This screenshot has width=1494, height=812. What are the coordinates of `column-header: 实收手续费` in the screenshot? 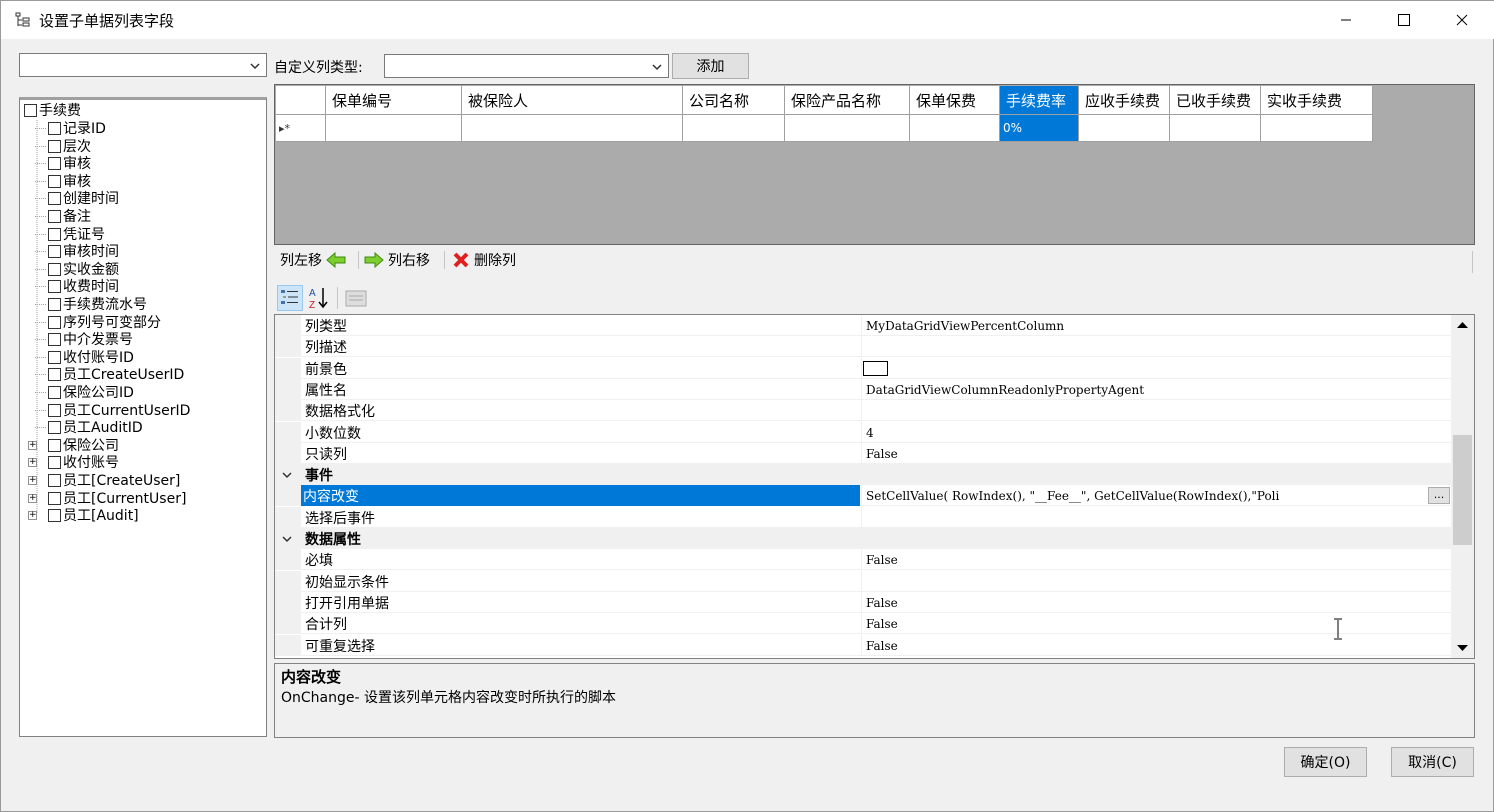 It's located at (1317, 100).